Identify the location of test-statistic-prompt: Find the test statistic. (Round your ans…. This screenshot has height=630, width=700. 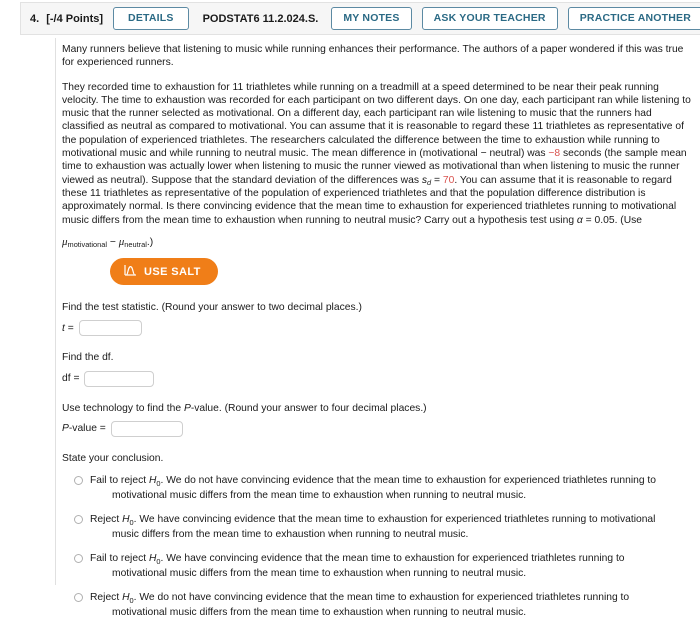
(212, 308).